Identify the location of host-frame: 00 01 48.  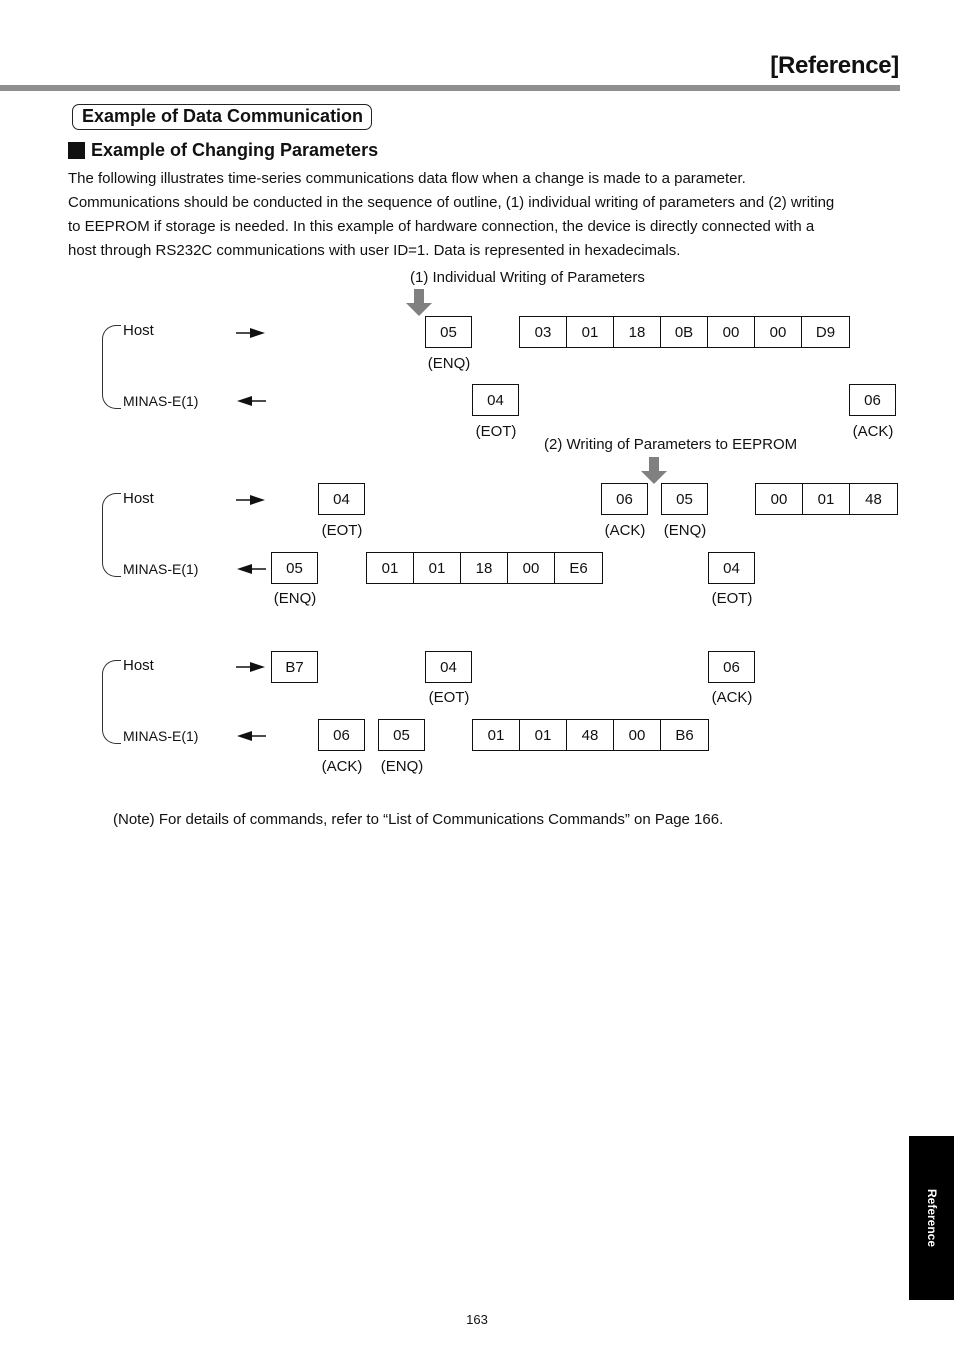
(826, 499).